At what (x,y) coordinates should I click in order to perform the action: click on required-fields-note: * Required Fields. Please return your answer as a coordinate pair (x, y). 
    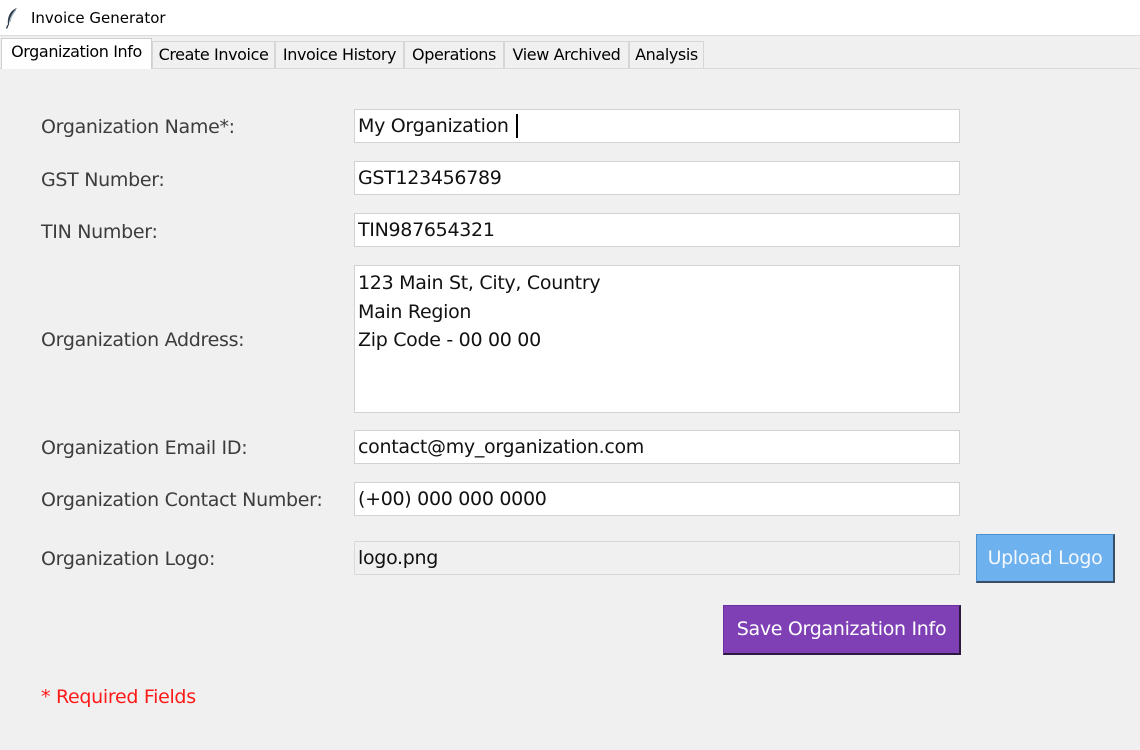
    Looking at the image, I should click on (118, 697).